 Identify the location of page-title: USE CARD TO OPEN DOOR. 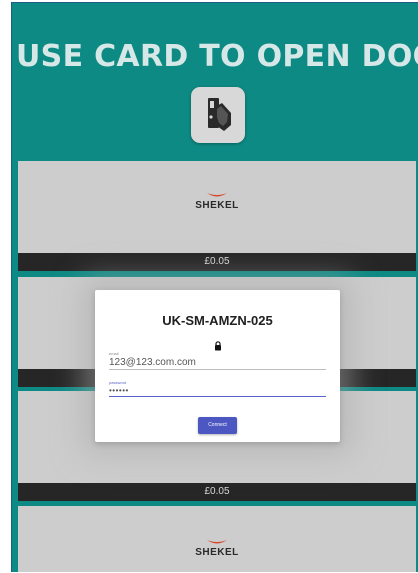
(217, 56).